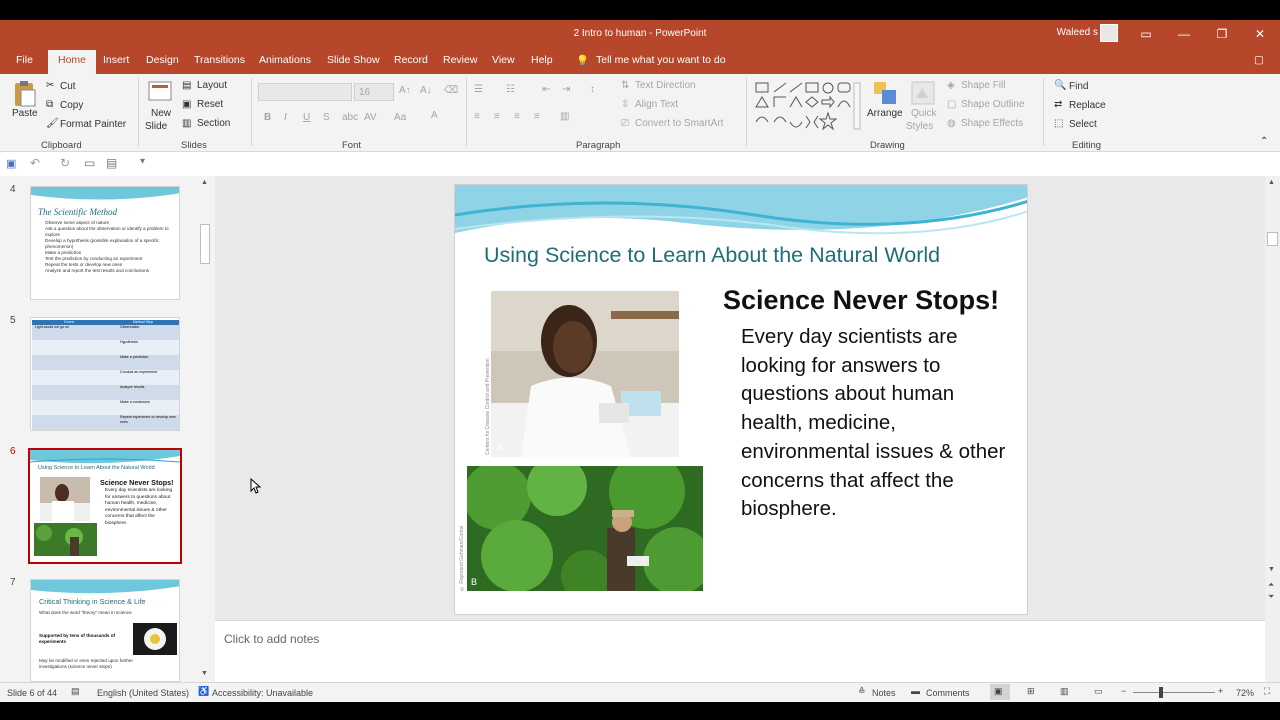  What do you see at coordinates (1222, 34) in the screenshot?
I see `restore-icon: ❐` at bounding box center [1222, 34].